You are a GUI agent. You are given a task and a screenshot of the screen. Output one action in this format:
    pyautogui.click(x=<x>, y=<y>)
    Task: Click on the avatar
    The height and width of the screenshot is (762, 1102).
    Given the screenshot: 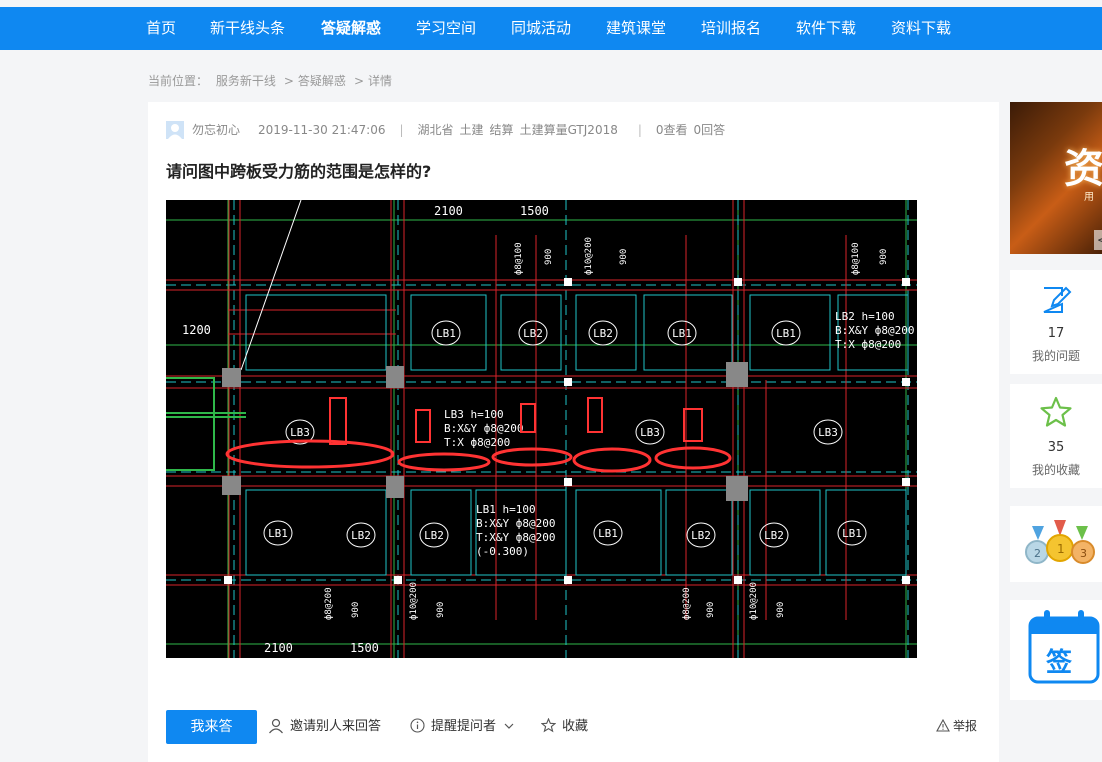 What is the action you would take?
    pyautogui.click(x=175, y=129)
    